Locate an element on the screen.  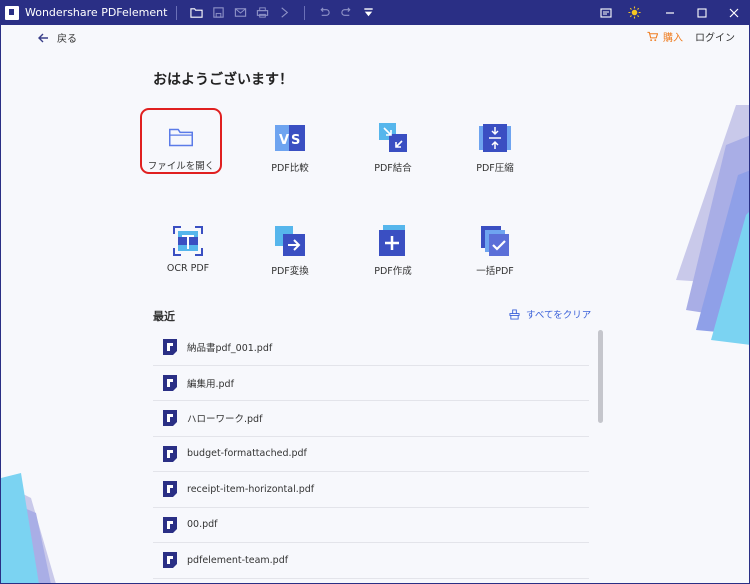
clear-broom-icon is located at coordinates (514, 314).